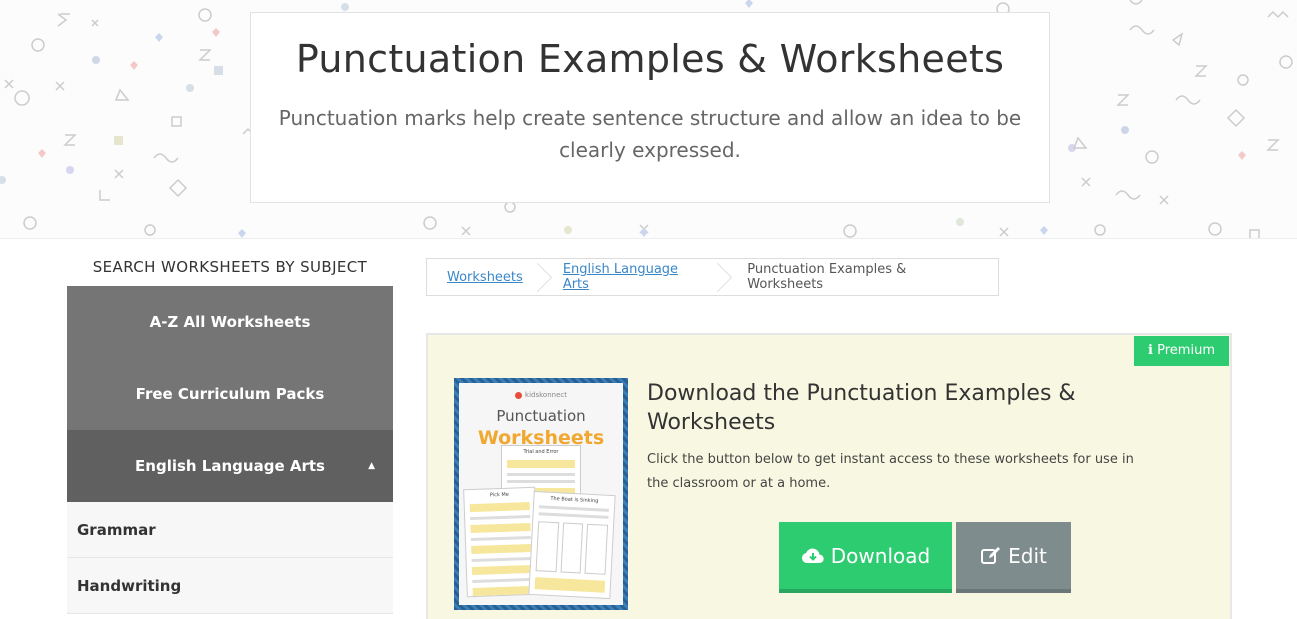  I want to click on edit-button-label: Edit, so click(1027, 555).